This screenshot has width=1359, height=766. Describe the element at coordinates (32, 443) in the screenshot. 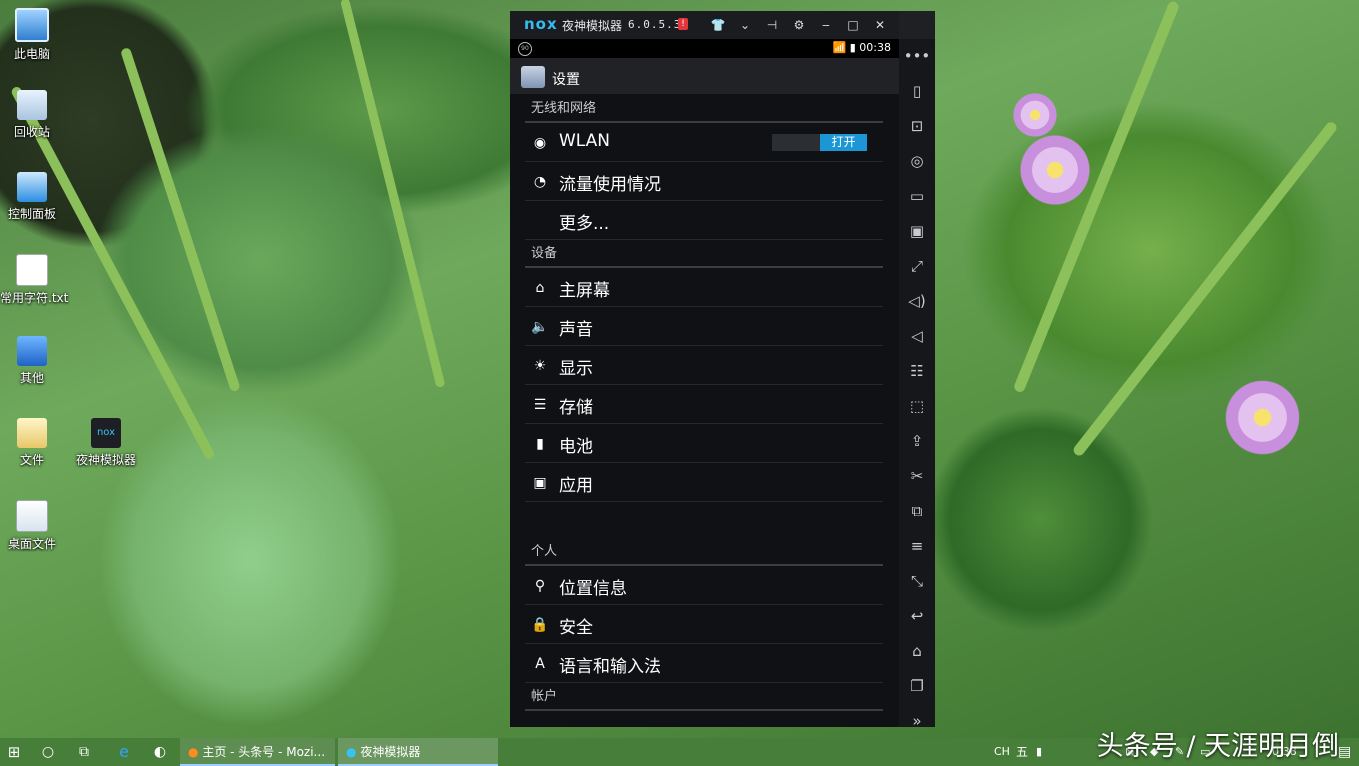

I see `desktop-icon-files: 文件` at that location.